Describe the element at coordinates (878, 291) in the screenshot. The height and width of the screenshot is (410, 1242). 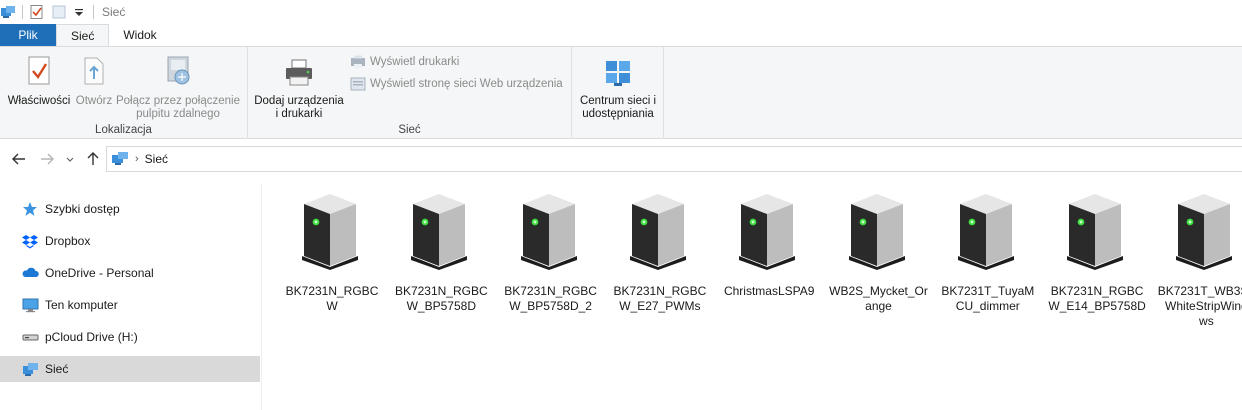
I see `device-name-line1: WB2S_Mycket_Or` at that location.